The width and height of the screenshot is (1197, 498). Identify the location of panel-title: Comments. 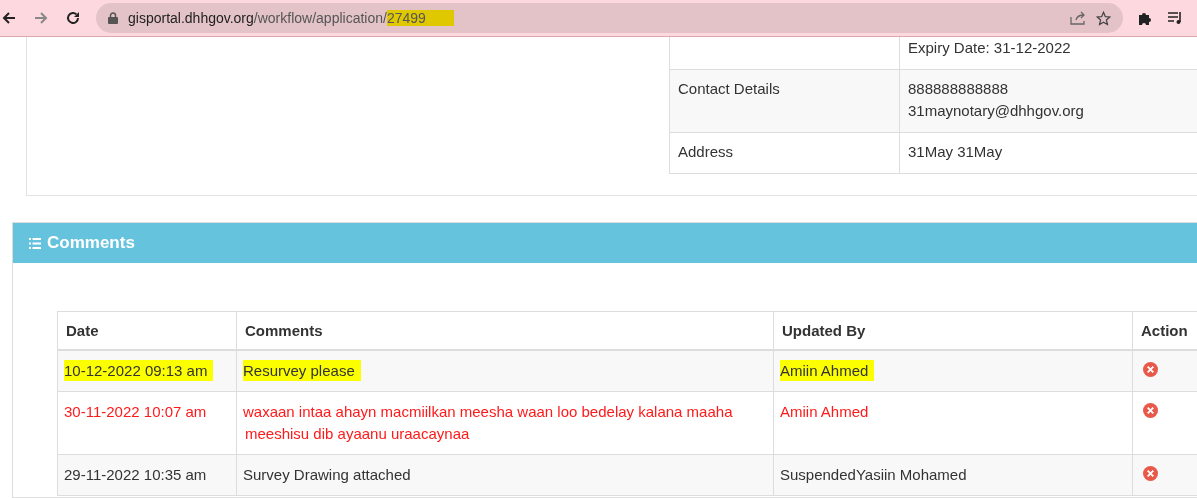
(91, 243).